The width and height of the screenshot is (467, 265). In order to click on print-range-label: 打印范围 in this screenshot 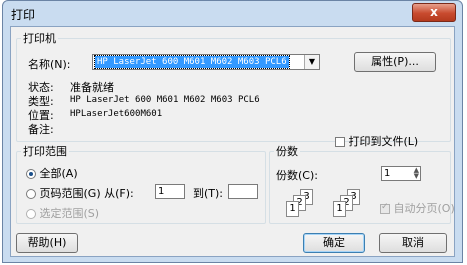, I will do `click(45, 151)`.